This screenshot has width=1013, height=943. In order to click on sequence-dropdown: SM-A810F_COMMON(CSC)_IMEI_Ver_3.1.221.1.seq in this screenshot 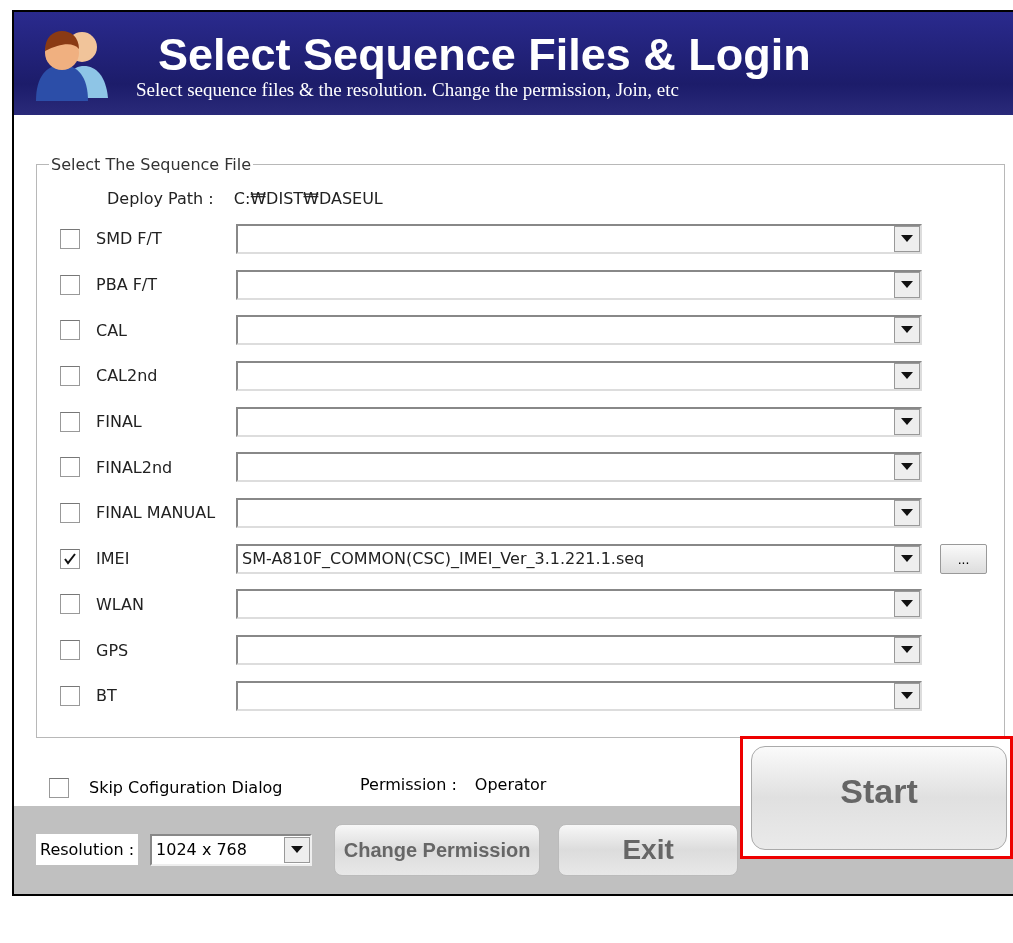, I will do `click(579, 558)`.